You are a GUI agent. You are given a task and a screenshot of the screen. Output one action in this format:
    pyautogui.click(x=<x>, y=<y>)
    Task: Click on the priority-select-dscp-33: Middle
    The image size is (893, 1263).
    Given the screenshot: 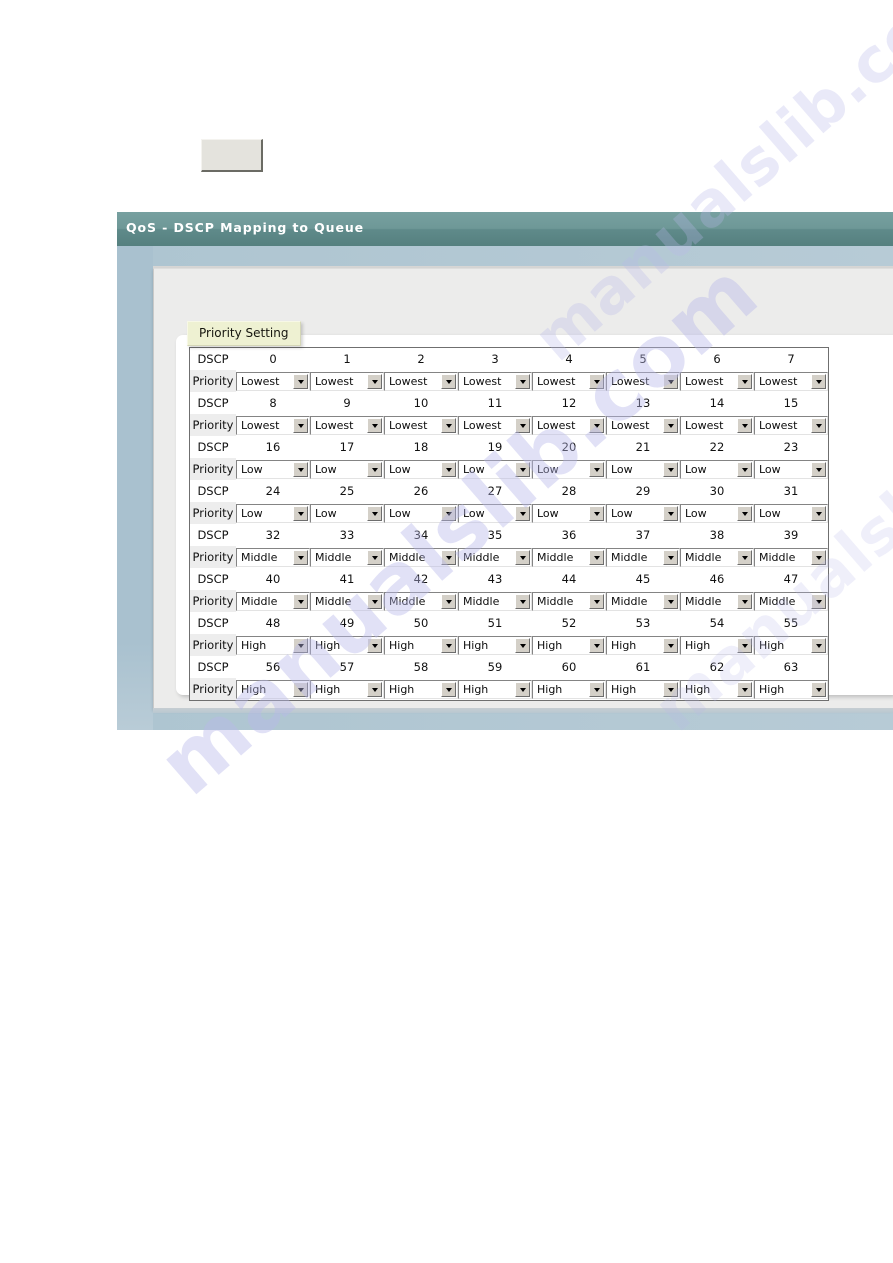 What is the action you would take?
    pyautogui.click(x=347, y=557)
    